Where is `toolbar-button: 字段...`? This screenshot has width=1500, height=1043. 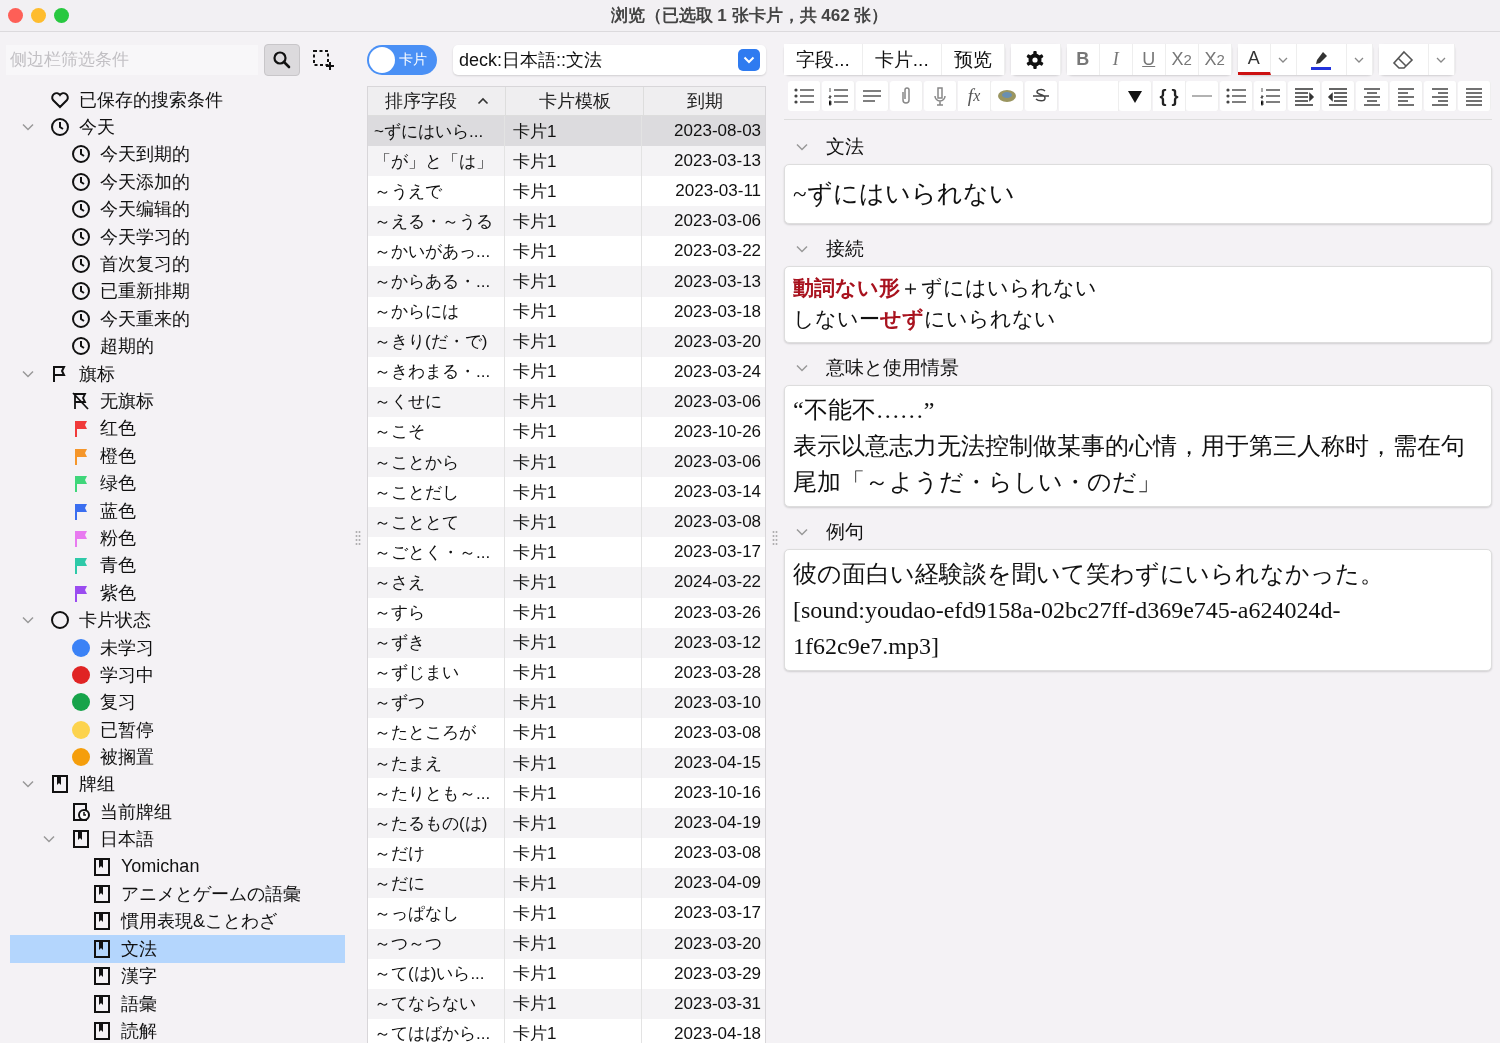 toolbar-button: 字段... is located at coordinates (823, 59).